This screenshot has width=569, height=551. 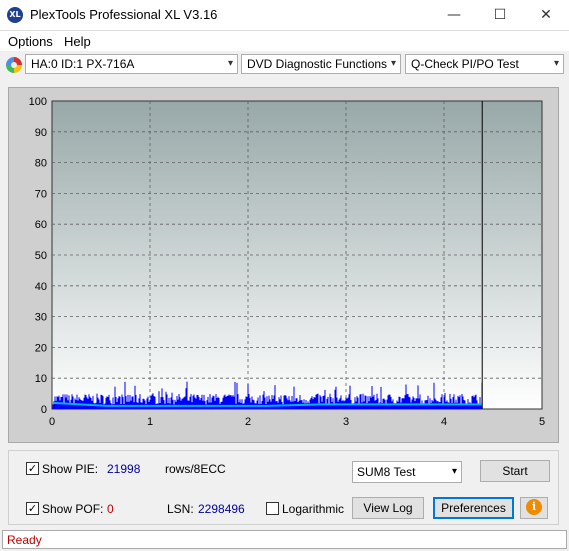 What do you see at coordinates (41, 194) in the screenshot?
I see `y-tick-label: 70` at bounding box center [41, 194].